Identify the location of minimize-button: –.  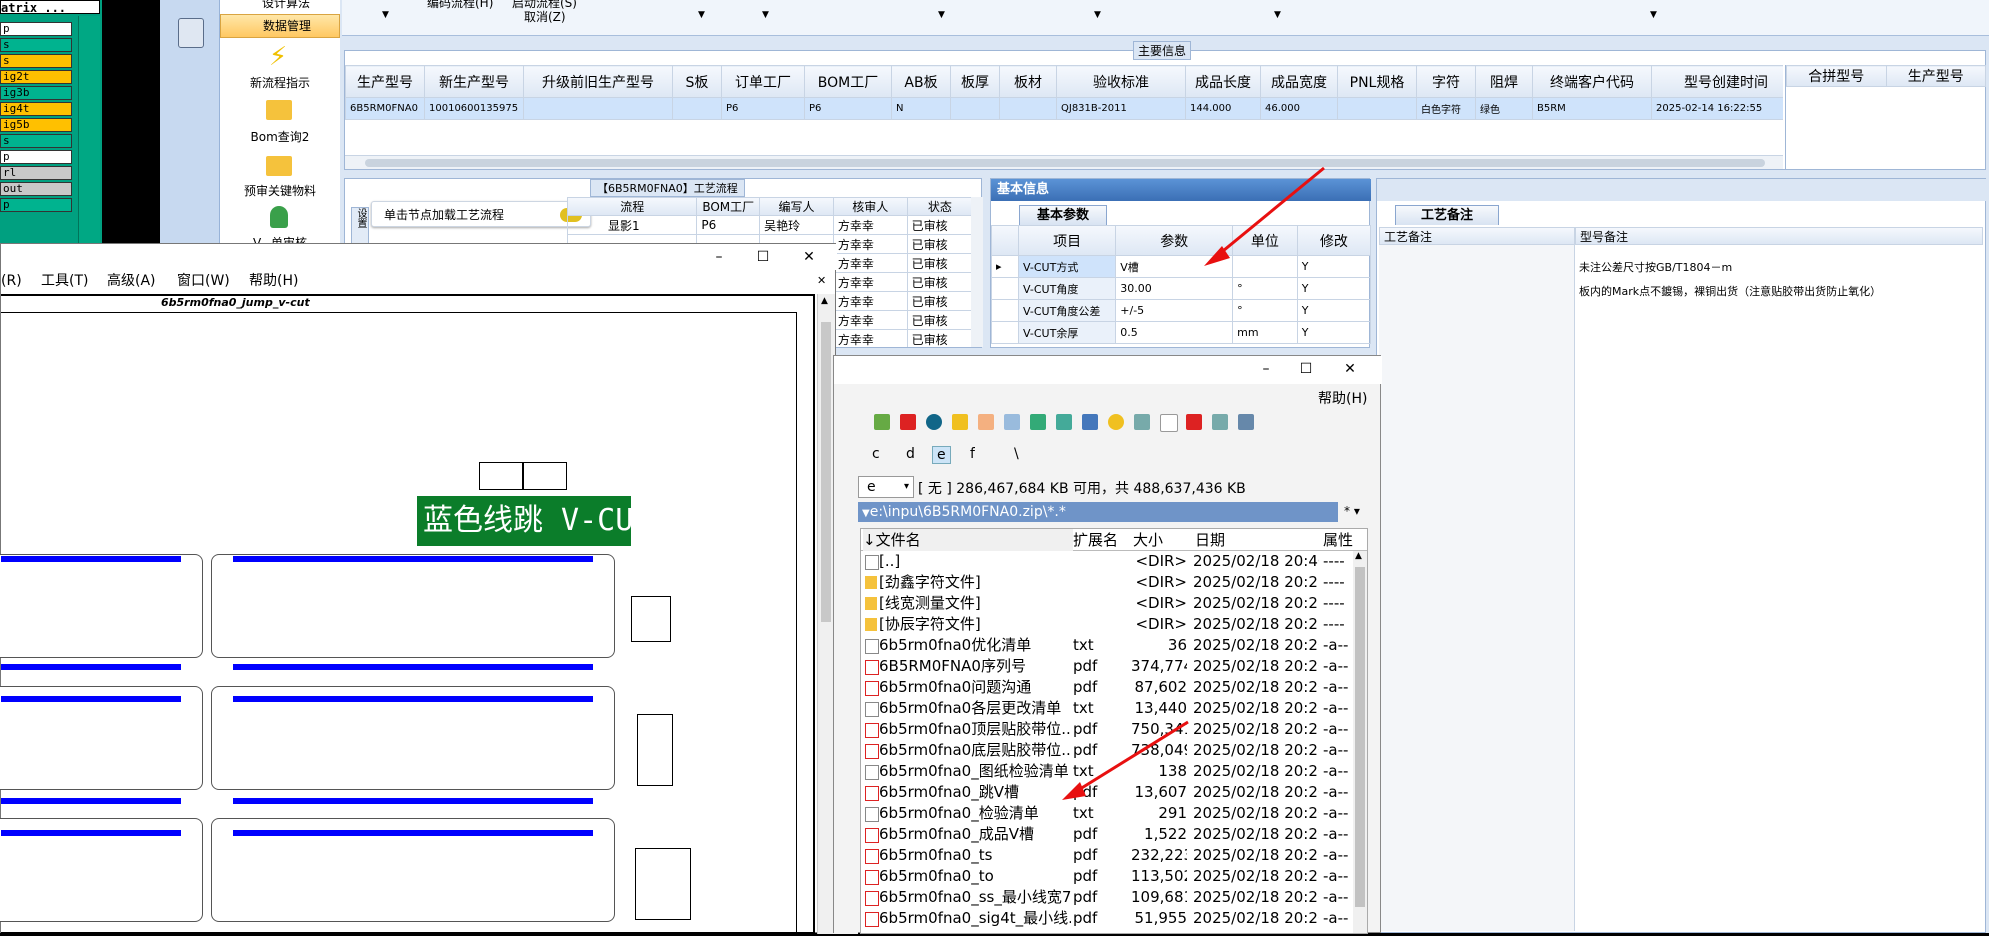
(719, 257).